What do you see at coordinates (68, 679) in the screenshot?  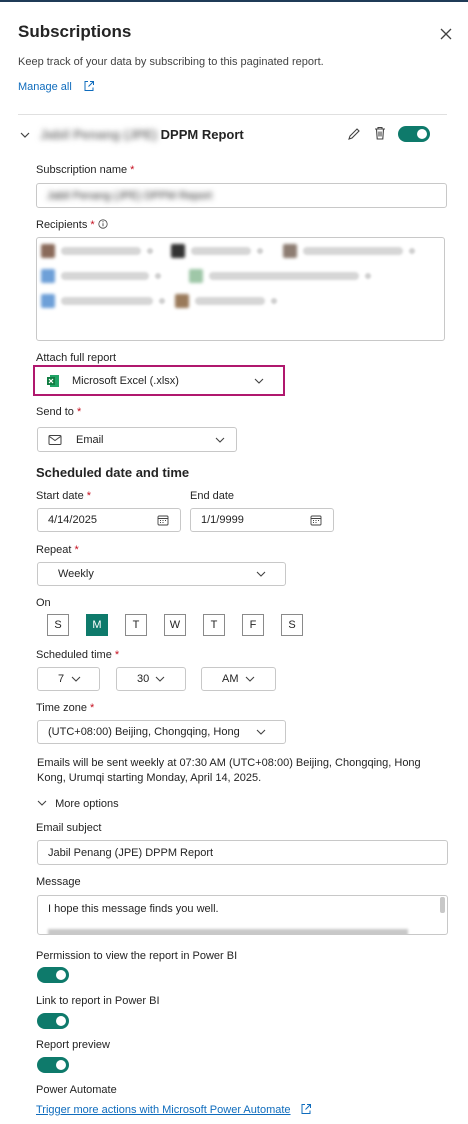 I see `hour-dropdown: 7` at bounding box center [68, 679].